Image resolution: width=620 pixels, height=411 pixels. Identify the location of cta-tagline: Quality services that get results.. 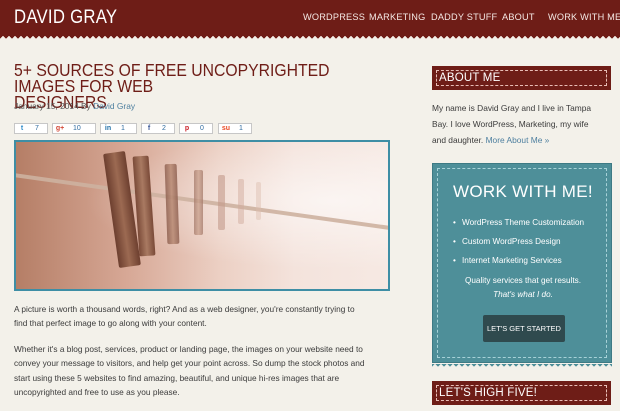
(523, 280).